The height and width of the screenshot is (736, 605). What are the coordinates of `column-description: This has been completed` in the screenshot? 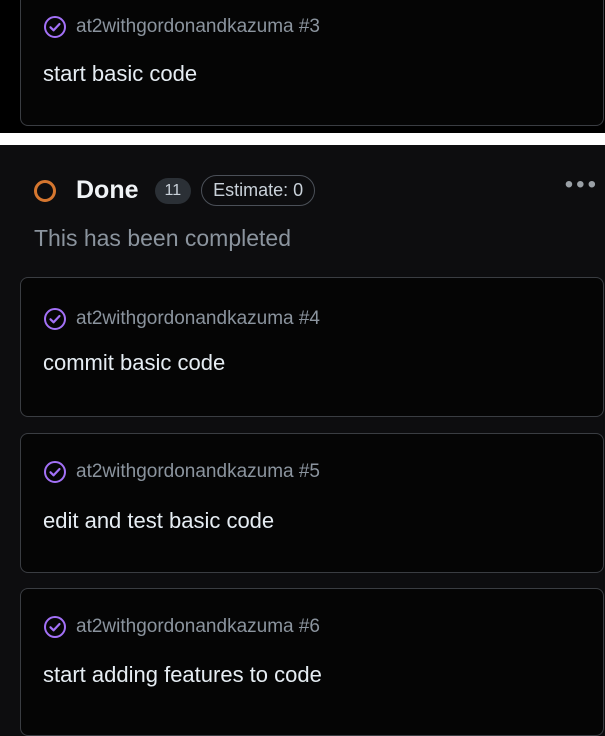 It's located at (162, 238).